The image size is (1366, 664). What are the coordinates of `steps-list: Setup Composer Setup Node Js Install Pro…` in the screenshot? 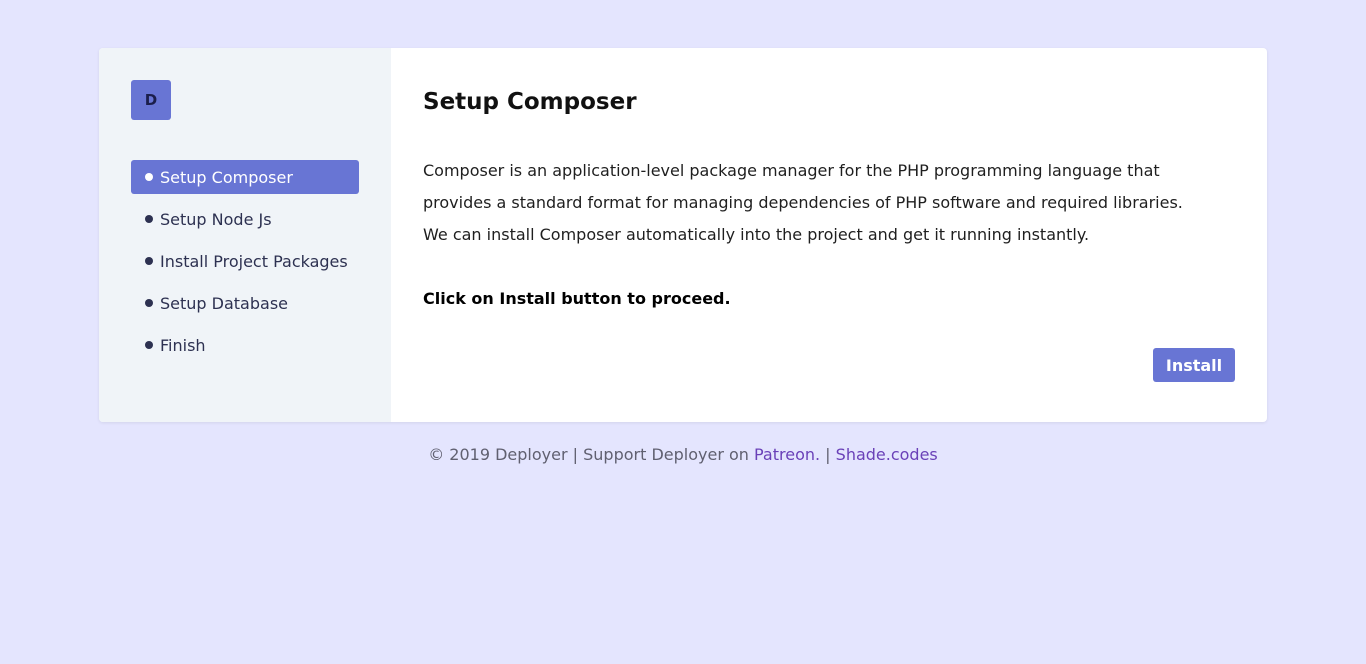 It's located at (245, 261).